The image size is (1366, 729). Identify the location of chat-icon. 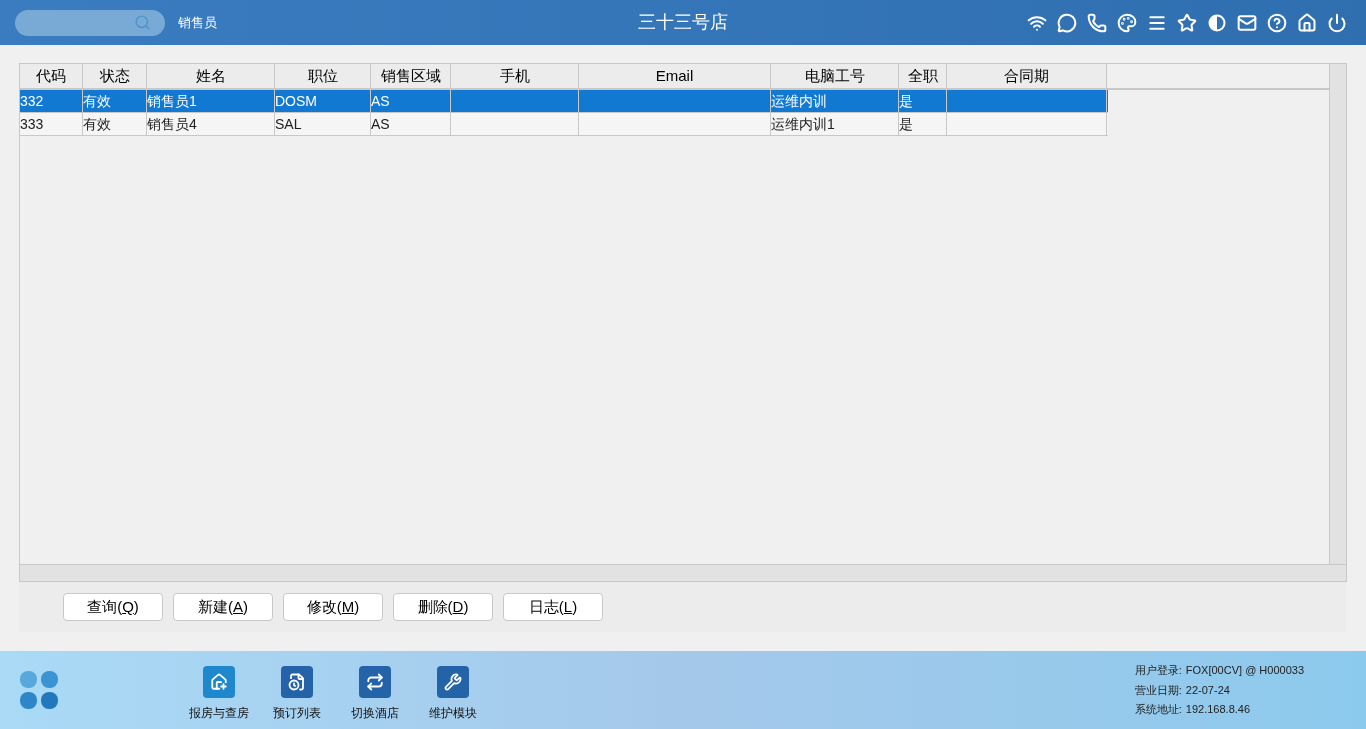
(1067, 22).